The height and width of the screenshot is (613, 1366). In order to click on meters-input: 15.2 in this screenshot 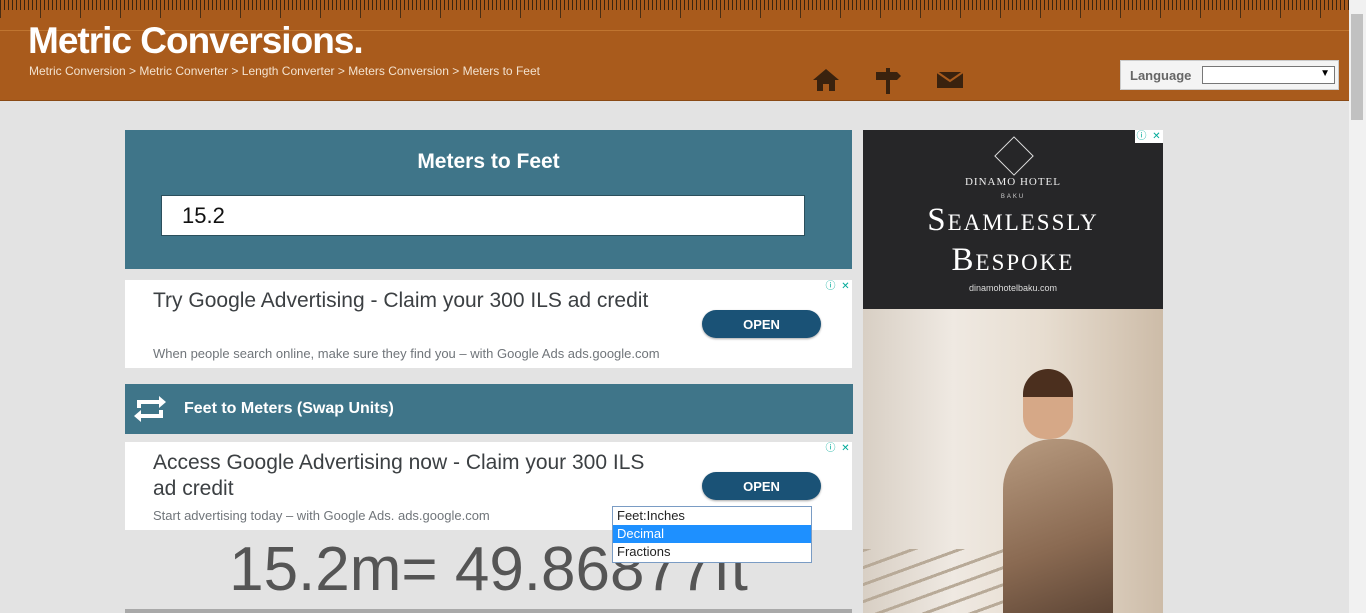, I will do `click(483, 215)`.